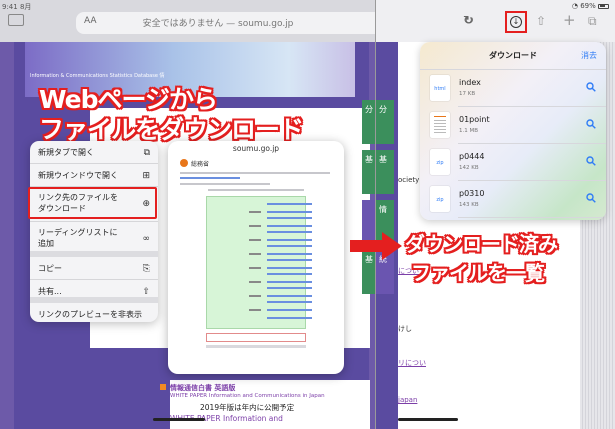 The width and height of the screenshot is (615, 429). What do you see at coordinates (94, 239) in the screenshot?
I see `menu-item-add-reading-list: リーディングリストに 追加 ∞` at bounding box center [94, 239].